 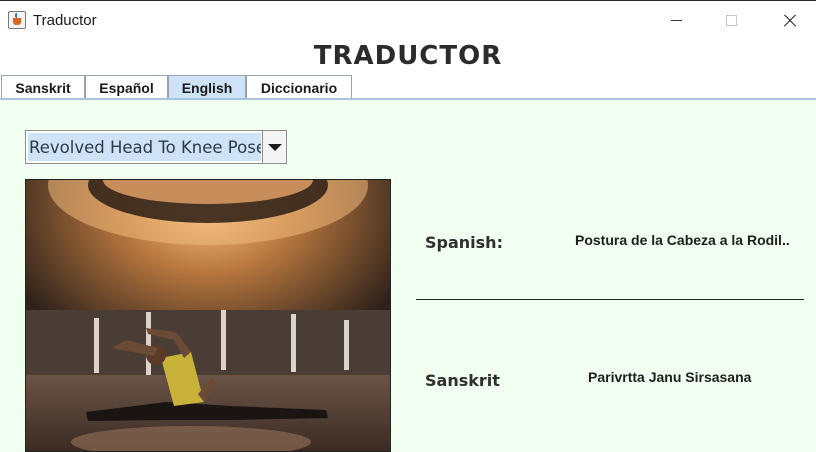 I want to click on window-title: Traductor, so click(x=65, y=20).